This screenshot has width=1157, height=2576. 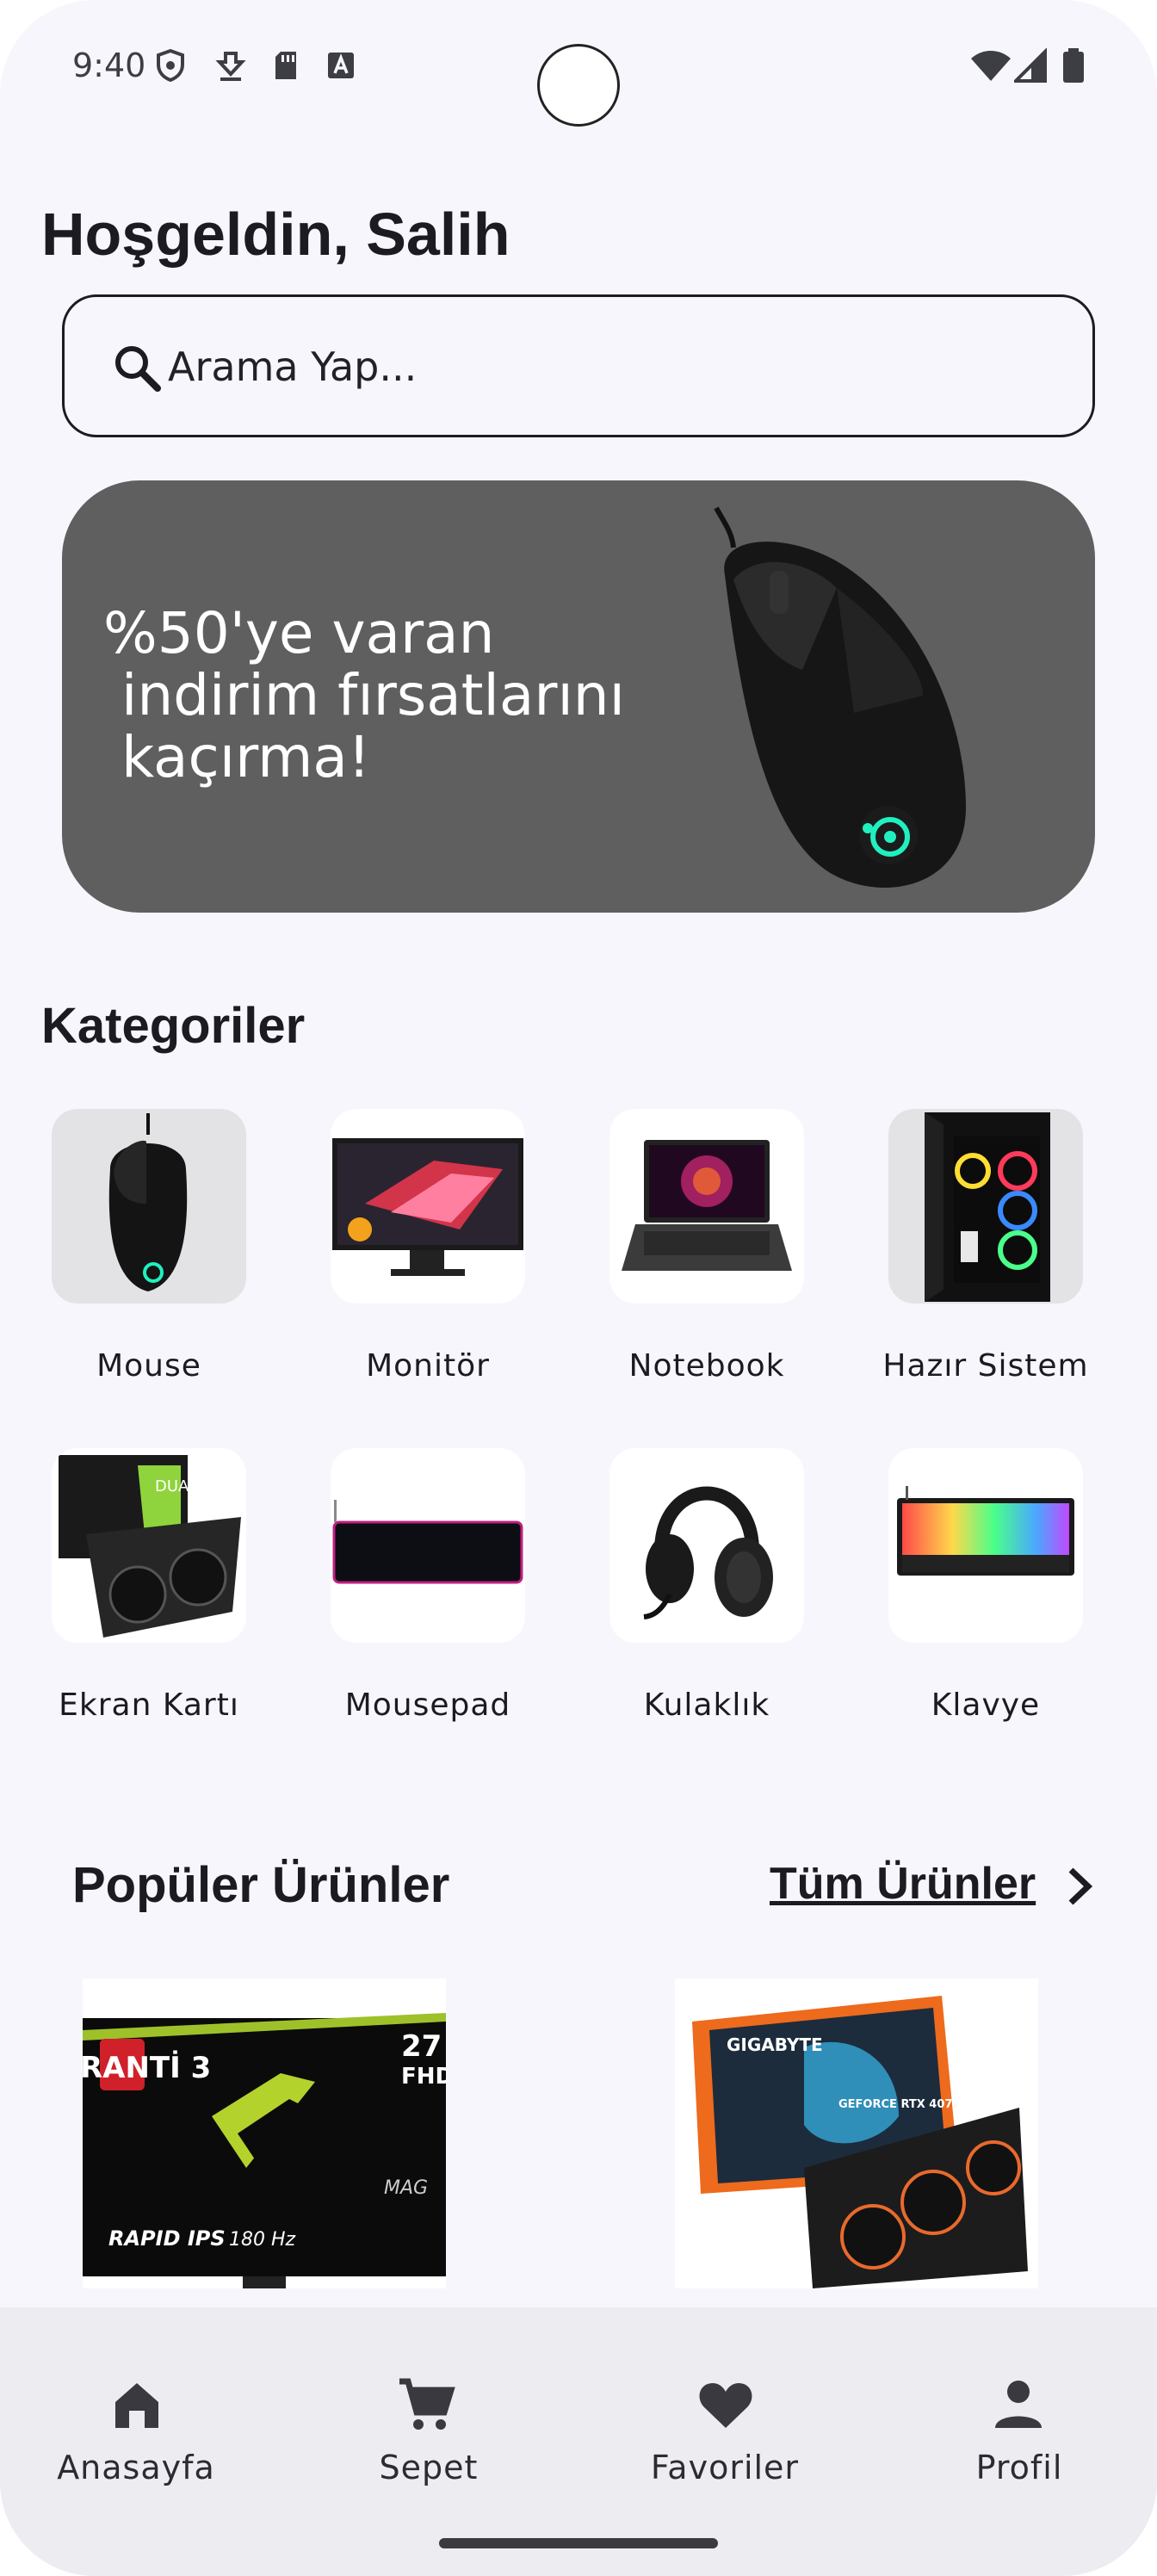 What do you see at coordinates (707, 1705) in the screenshot?
I see `category-label: Kulaklık` at bounding box center [707, 1705].